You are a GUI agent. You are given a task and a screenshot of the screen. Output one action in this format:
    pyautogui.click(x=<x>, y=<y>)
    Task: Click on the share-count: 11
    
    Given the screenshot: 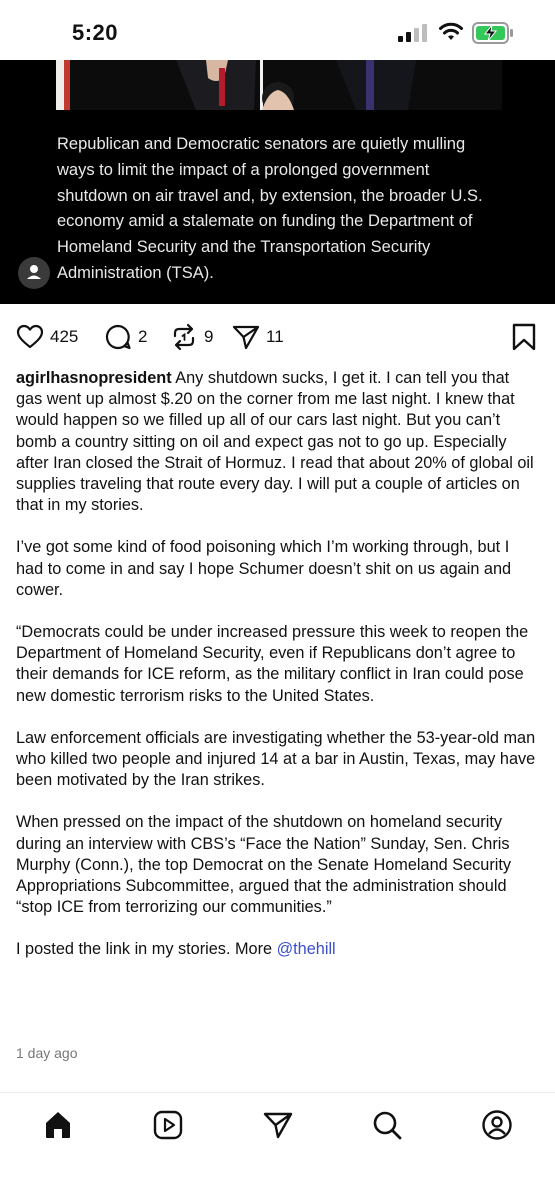 What is the action you would take?
    pyautogui.click(x=275, y=336)
    